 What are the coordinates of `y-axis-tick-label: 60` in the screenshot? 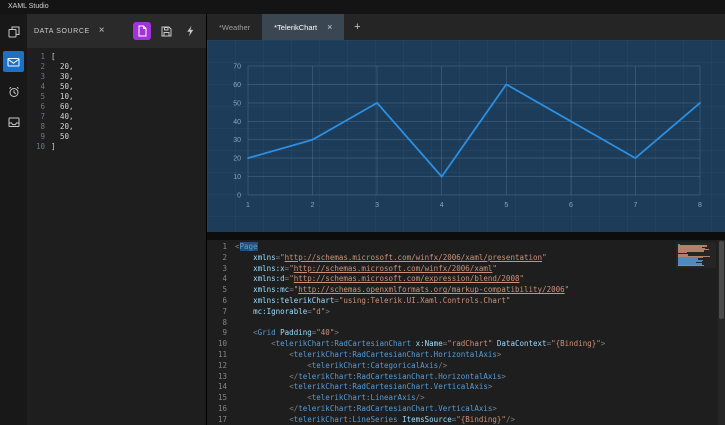 It's located at (237, 85).